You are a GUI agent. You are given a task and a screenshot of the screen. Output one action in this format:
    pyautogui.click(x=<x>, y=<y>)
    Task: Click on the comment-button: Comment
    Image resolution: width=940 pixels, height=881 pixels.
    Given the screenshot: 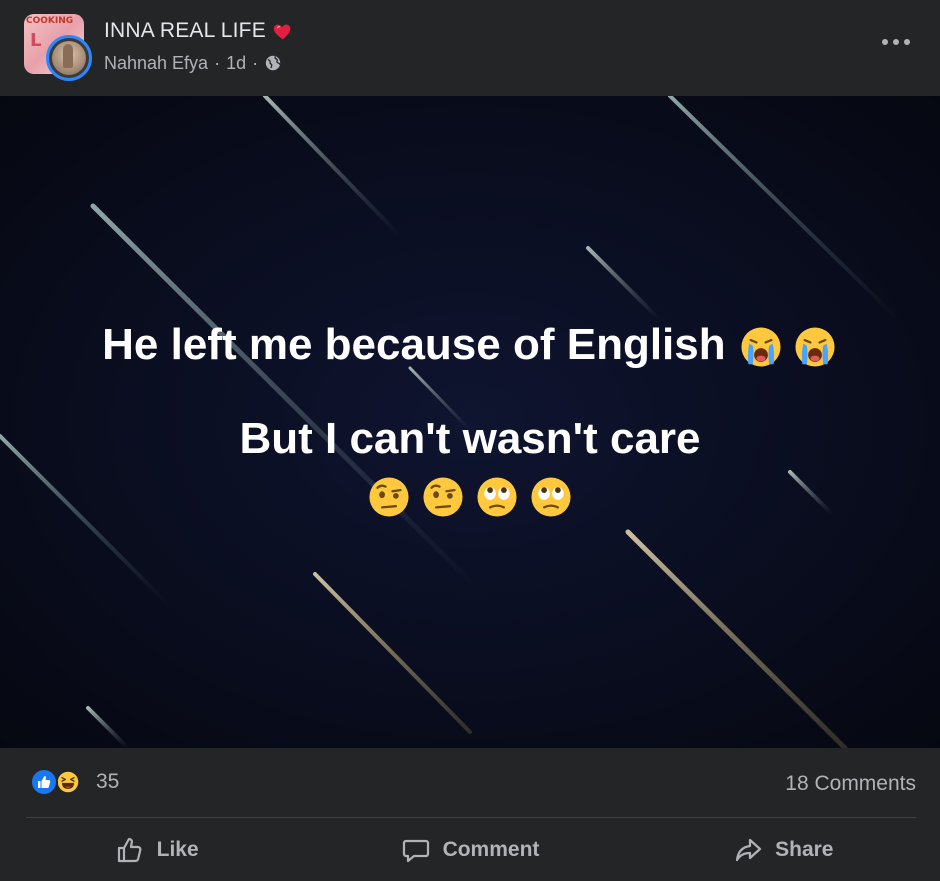 What is the action you would take?
    pyautogui.click(x=469, y=849)
    